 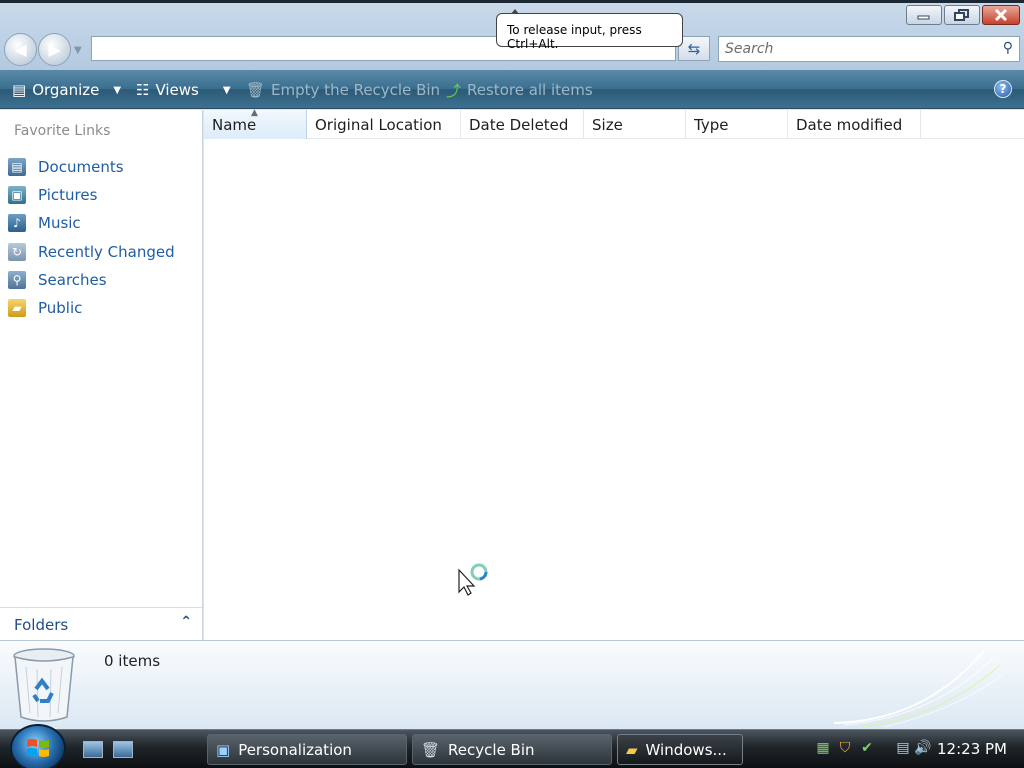 I want to click on close-icon, so click(x=1001, y=15).